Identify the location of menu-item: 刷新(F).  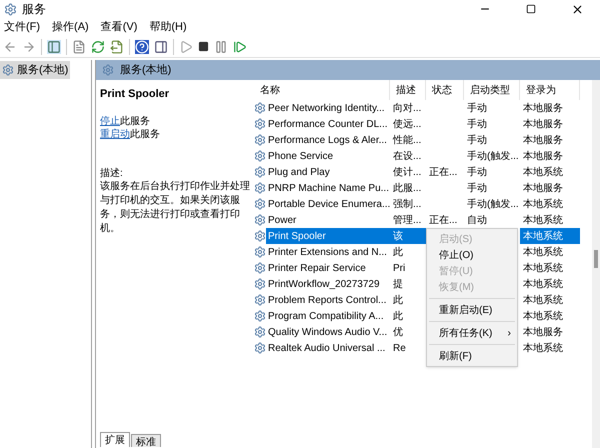
(472, 356).